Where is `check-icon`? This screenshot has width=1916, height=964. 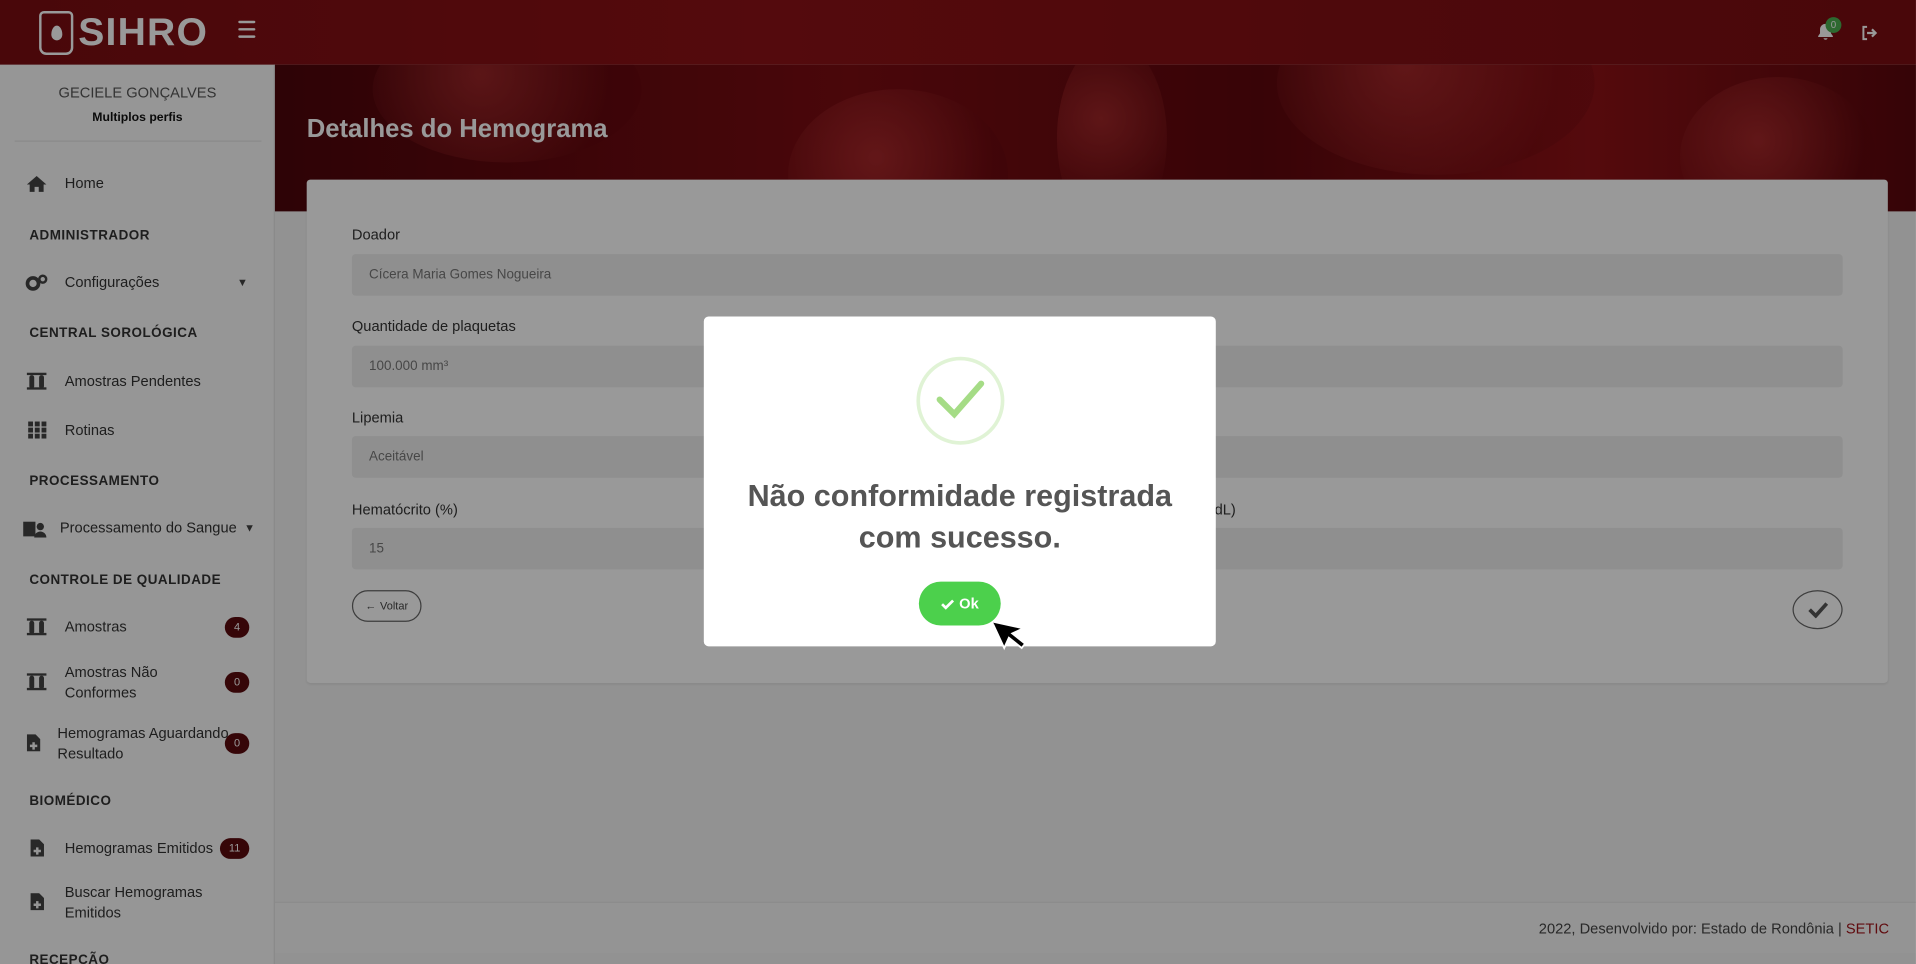
check-icon is located at coordinates (948, 604).